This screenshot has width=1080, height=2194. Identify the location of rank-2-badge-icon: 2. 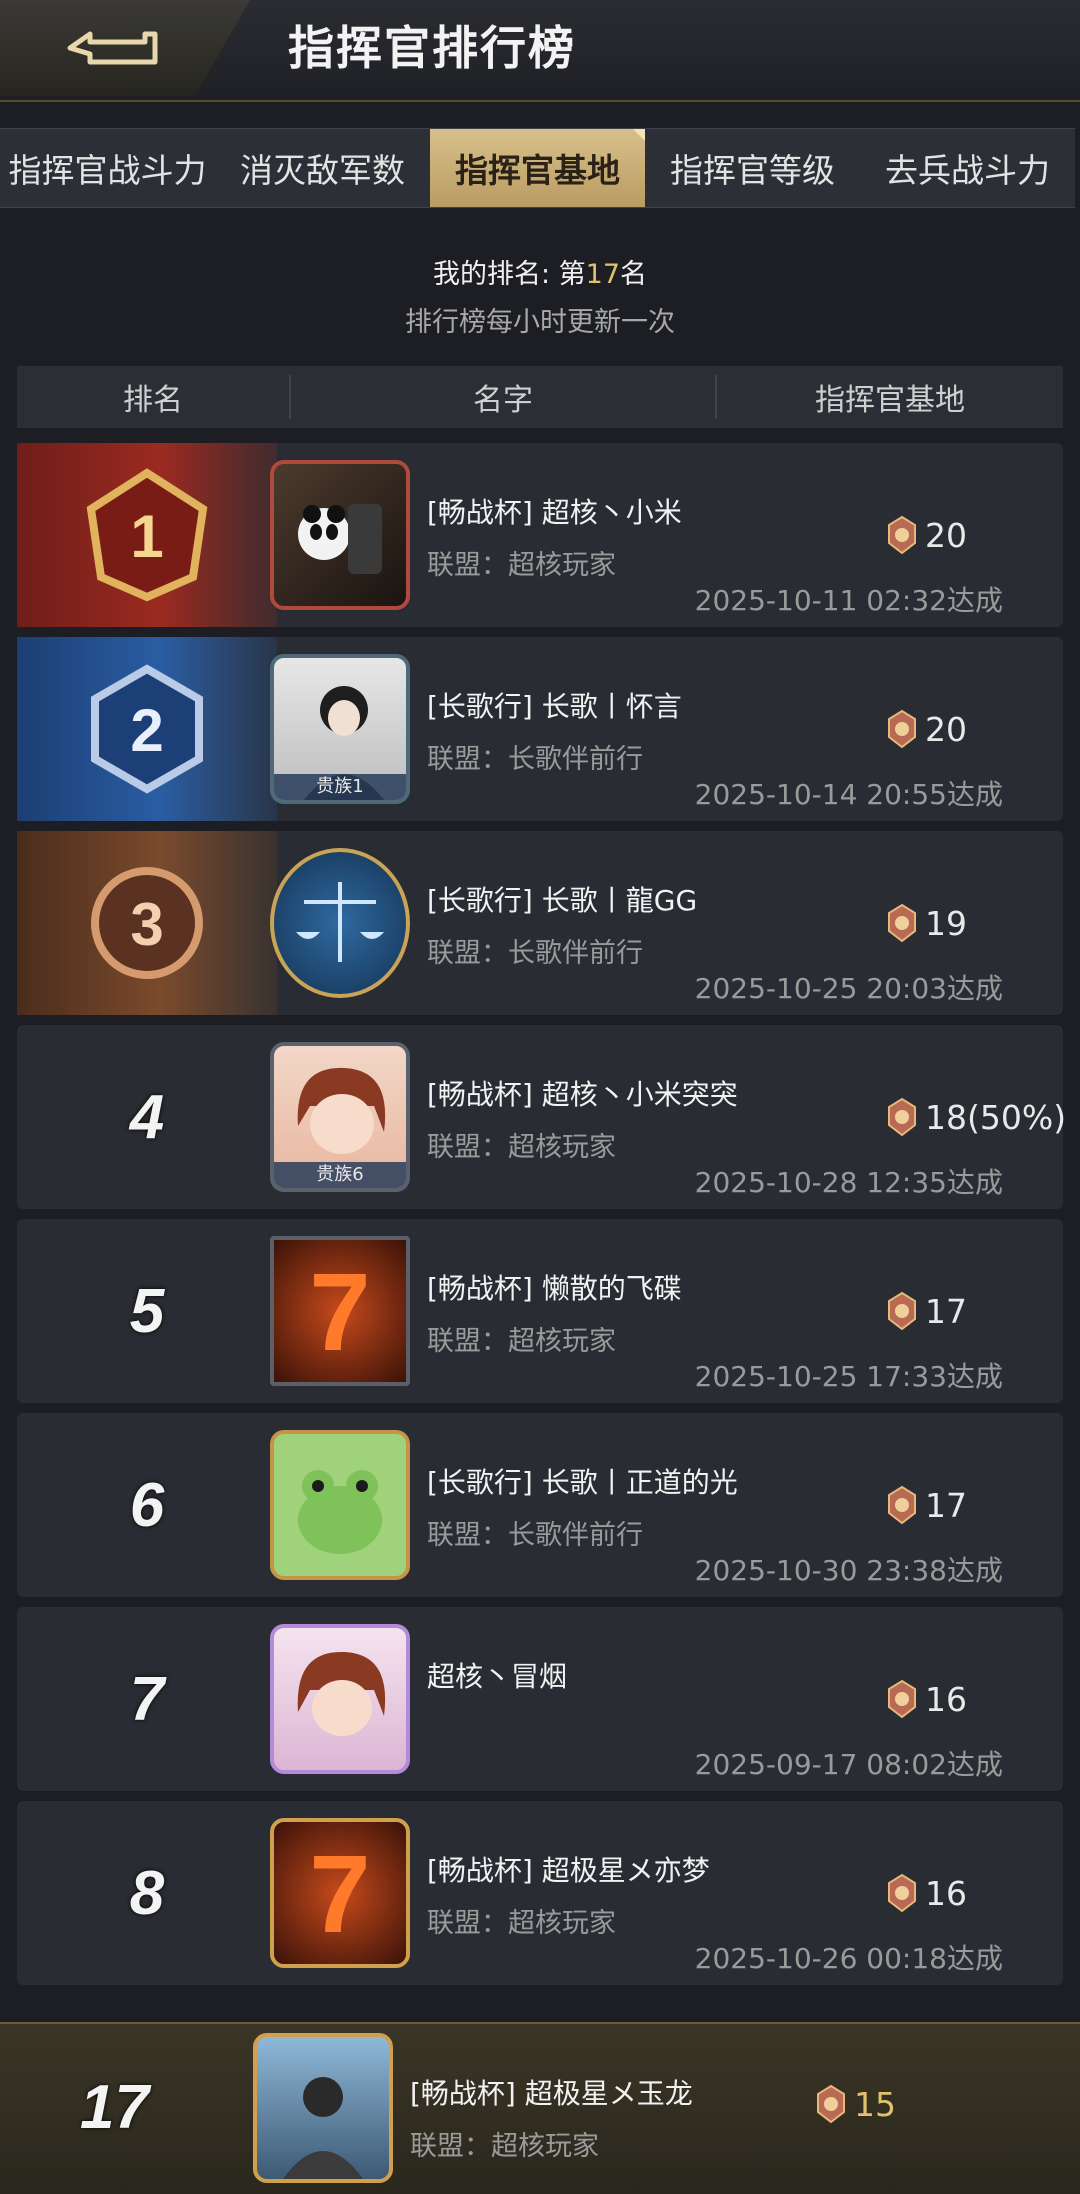
(147, 729).